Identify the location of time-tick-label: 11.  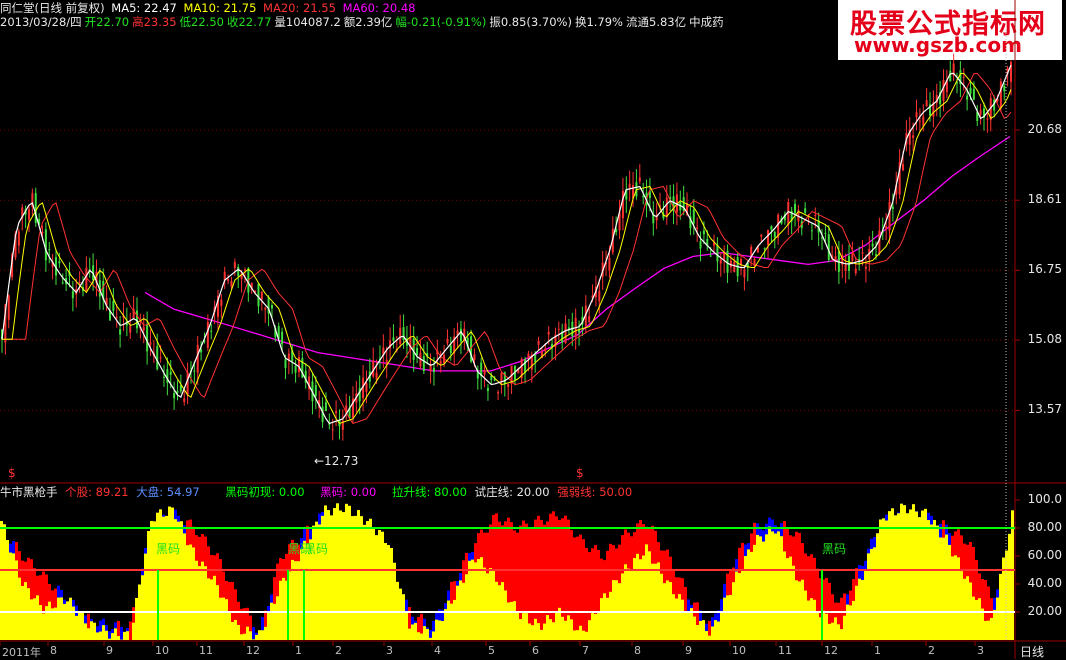
(206, 650).